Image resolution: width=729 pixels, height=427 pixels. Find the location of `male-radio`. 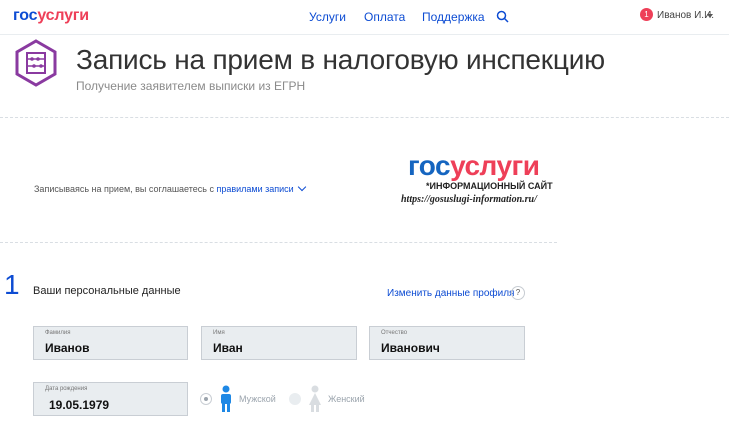

male-radio is located at coordinates (206, 399).